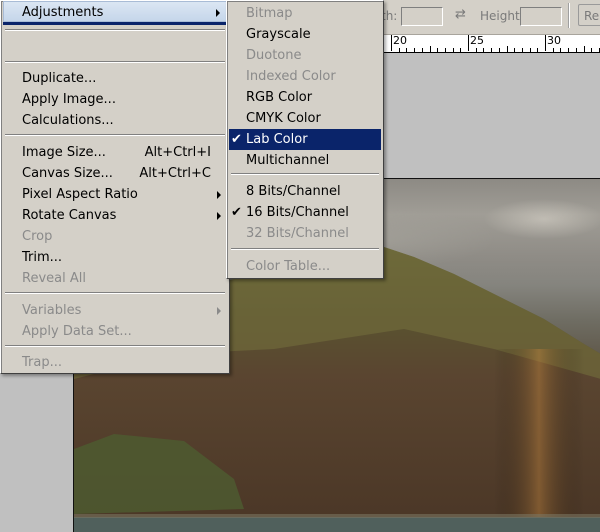 This screenshot has width=600, height=532. I want to click on checkmark-icon: ✔, so click(236, 139).